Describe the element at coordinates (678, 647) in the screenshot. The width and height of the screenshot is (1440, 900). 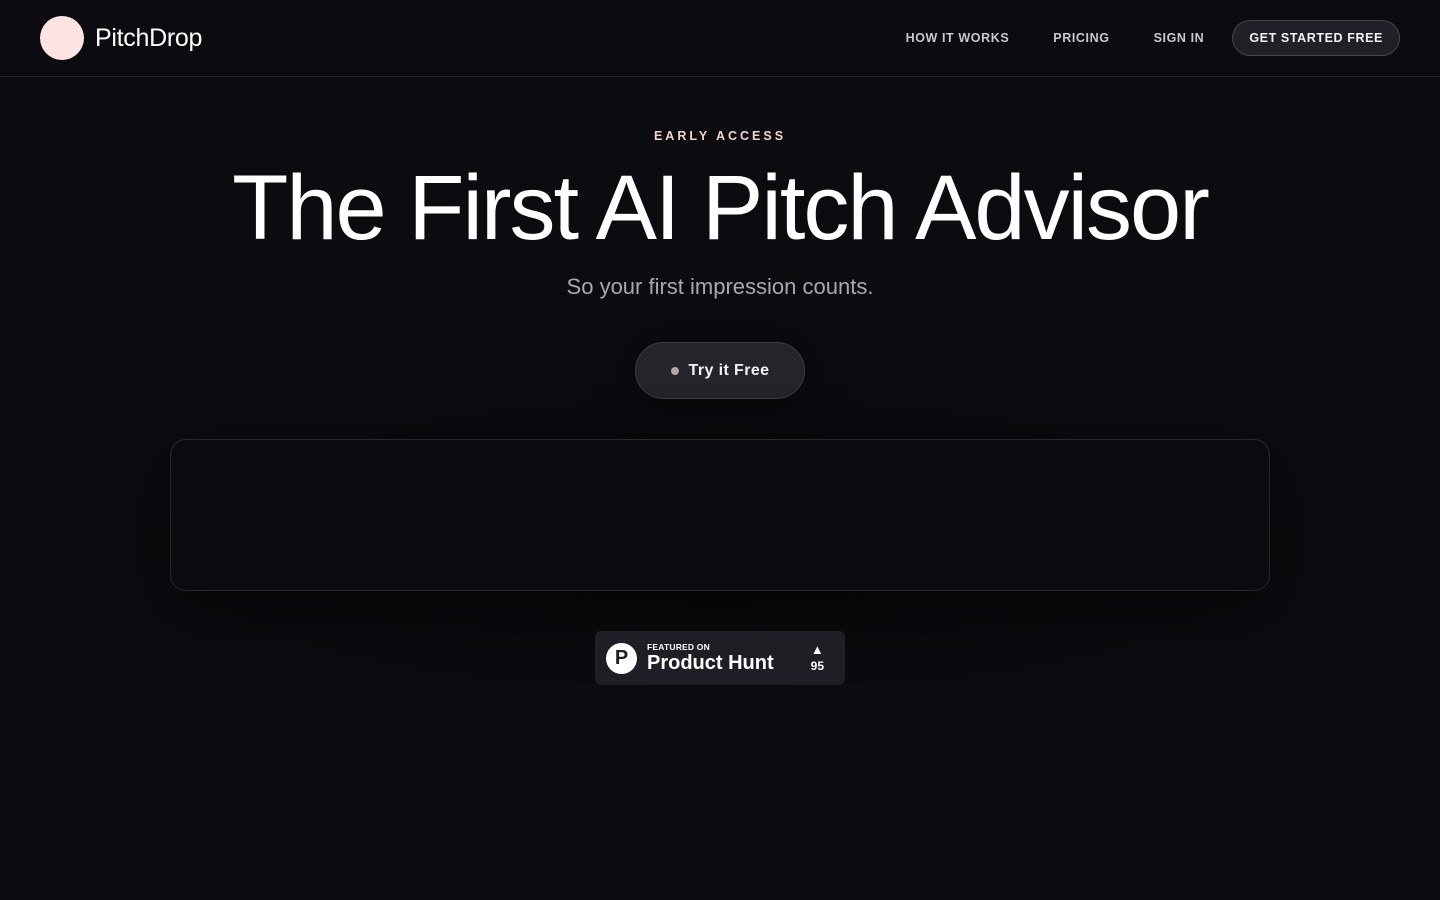
I see `featured-on-label: FEATURED ON` at that location.